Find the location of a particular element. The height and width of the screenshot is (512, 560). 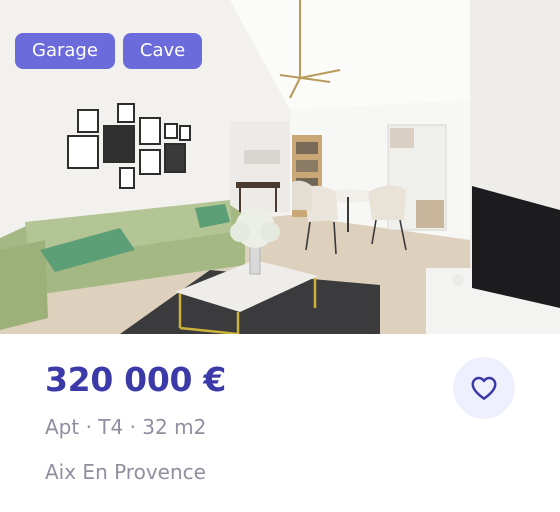

listing-details: Apt · T4 · 32 m2 is located at coordinates (126, 427).